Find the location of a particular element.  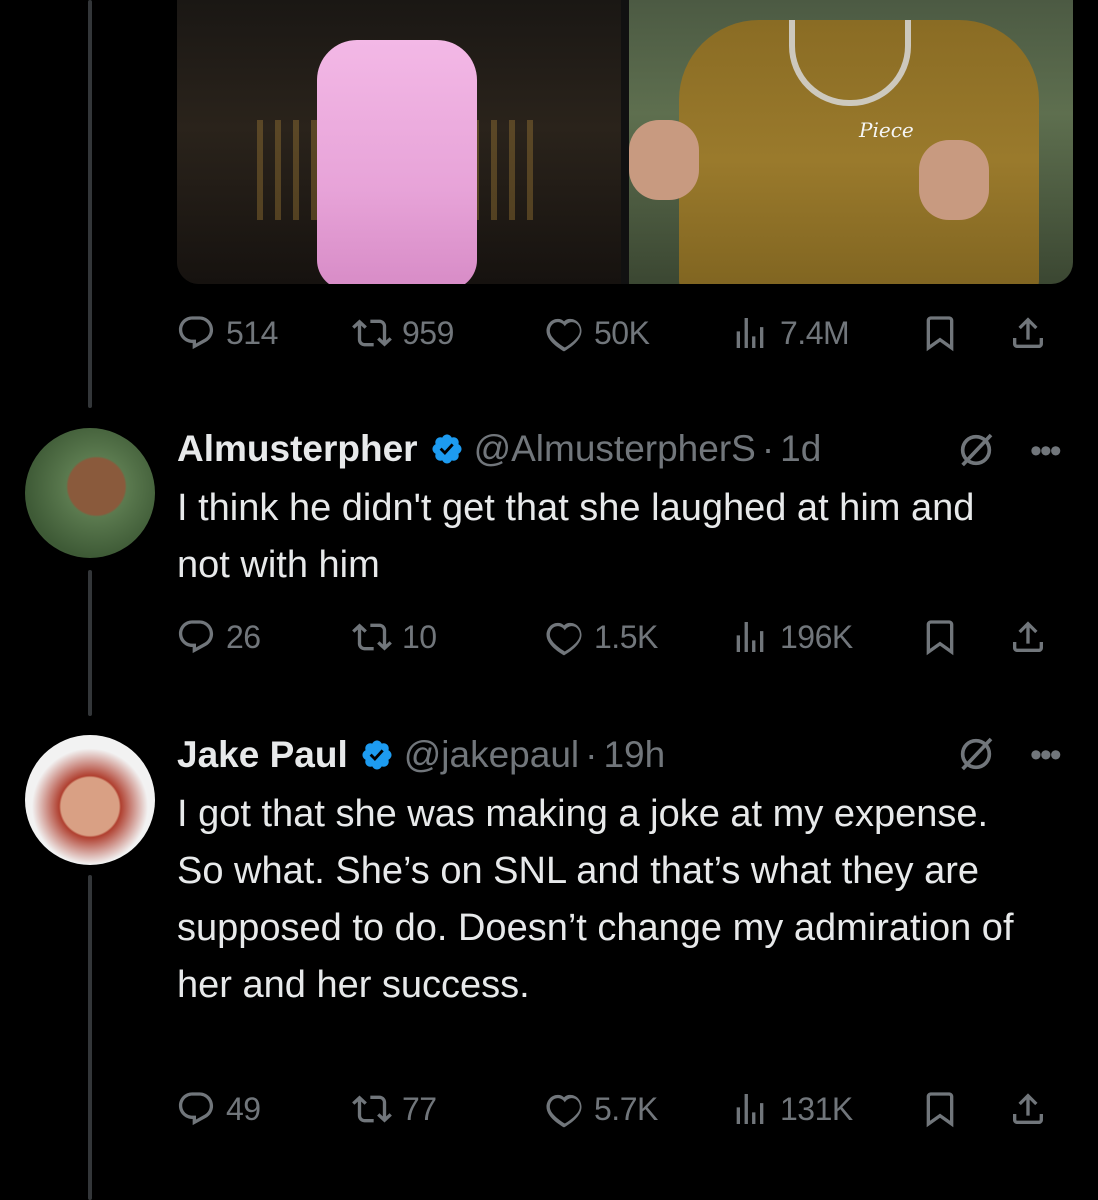

like-button: 50K is located at coordinates (637, 333).